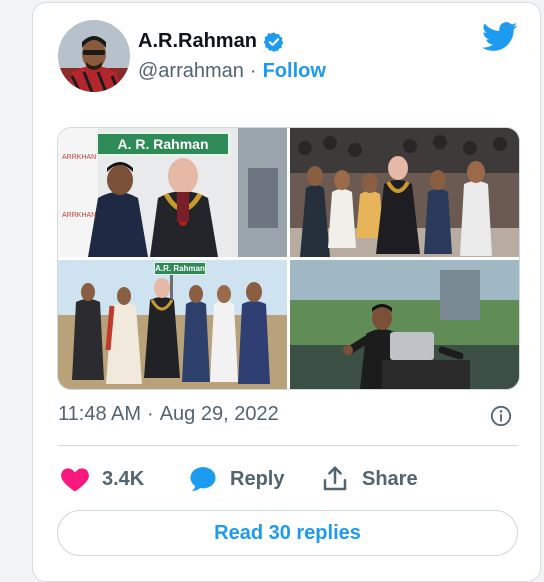 The image size is (544, 582). I want to click on tweet-timestamp: 11:48 AM · Aug 29, 2022, so click(168, 414).